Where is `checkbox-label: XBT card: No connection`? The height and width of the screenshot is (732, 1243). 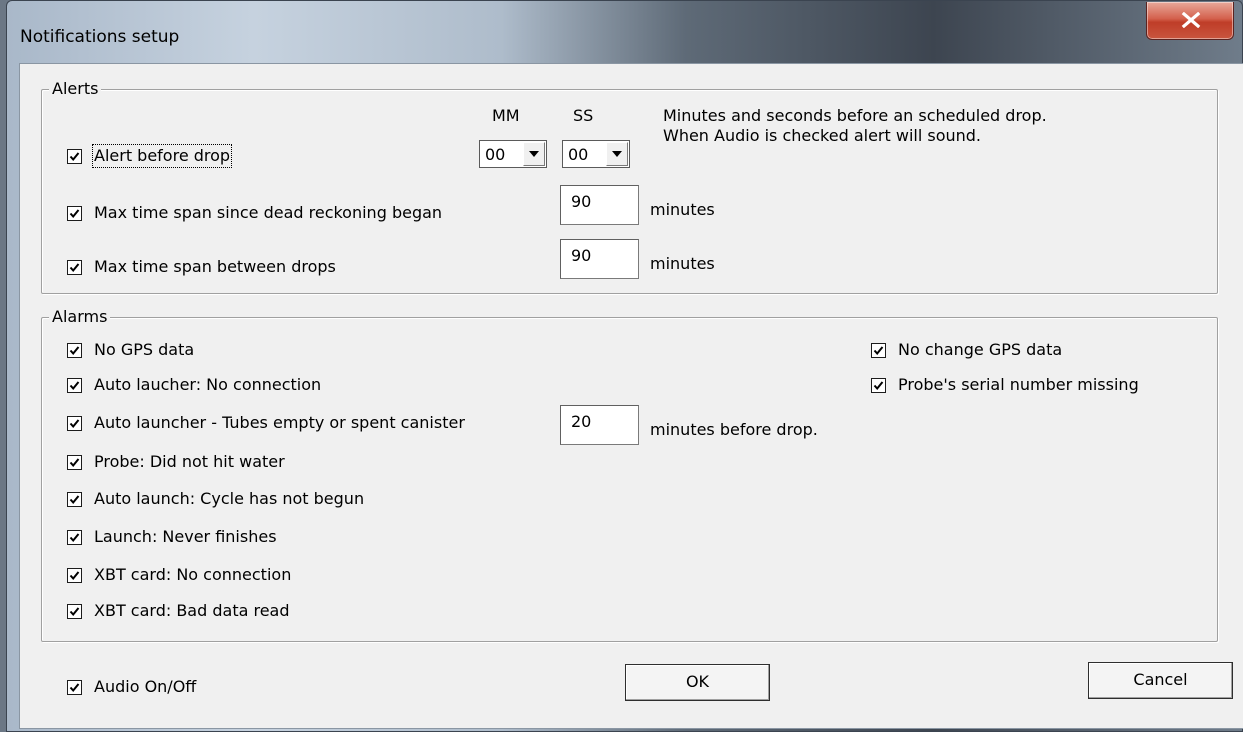 checkbox-label: XBT card: No connection is located at coordinates (193, 574).